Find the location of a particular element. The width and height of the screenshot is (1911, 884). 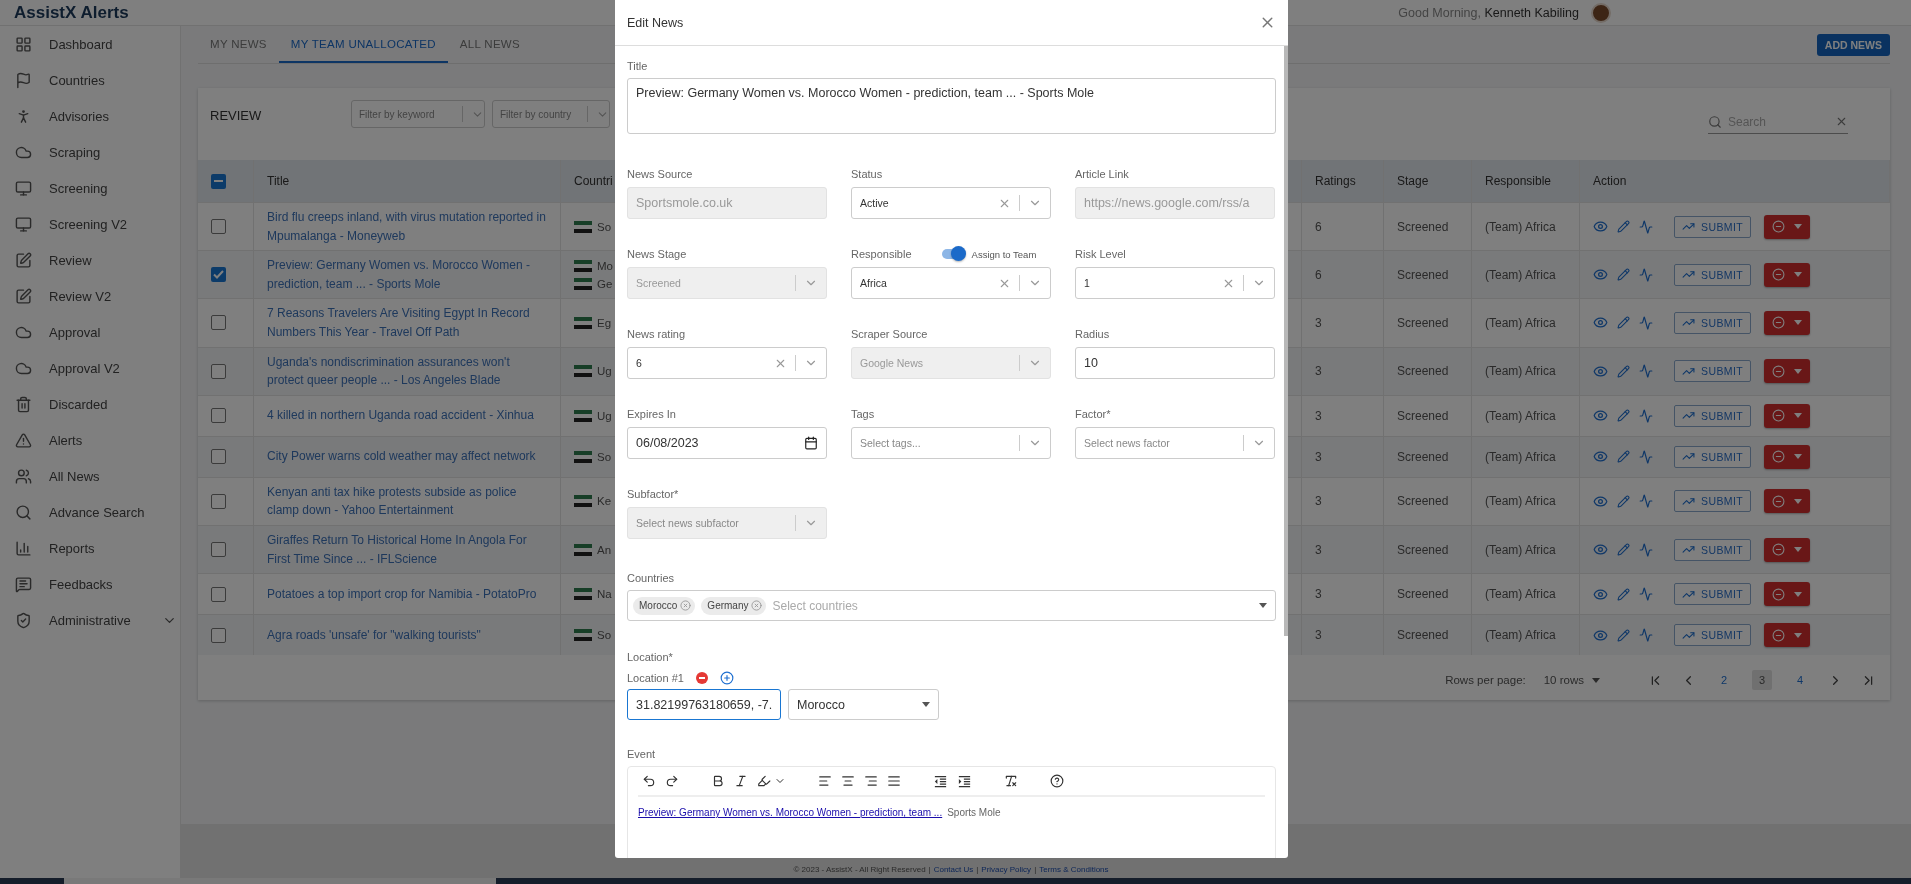

rich-text-editor: Preview: Germany Women vs. Morocco Women - prediction, team ... Sports Mole is located at coordinates (951, 812).